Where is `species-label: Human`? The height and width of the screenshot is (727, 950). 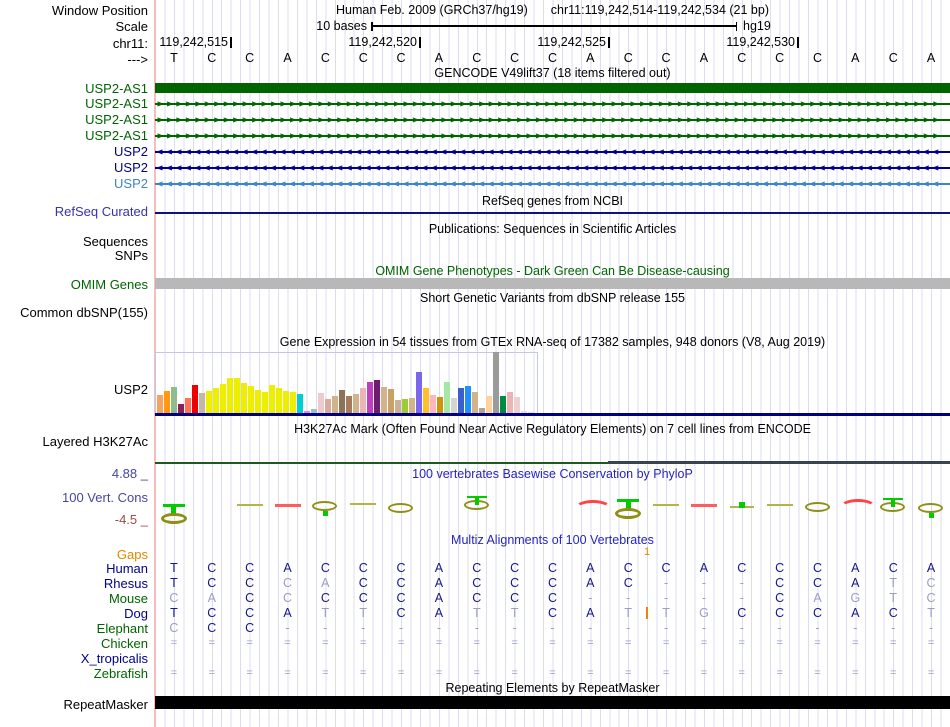 species-label: Human is located at coordinates (74, 568).